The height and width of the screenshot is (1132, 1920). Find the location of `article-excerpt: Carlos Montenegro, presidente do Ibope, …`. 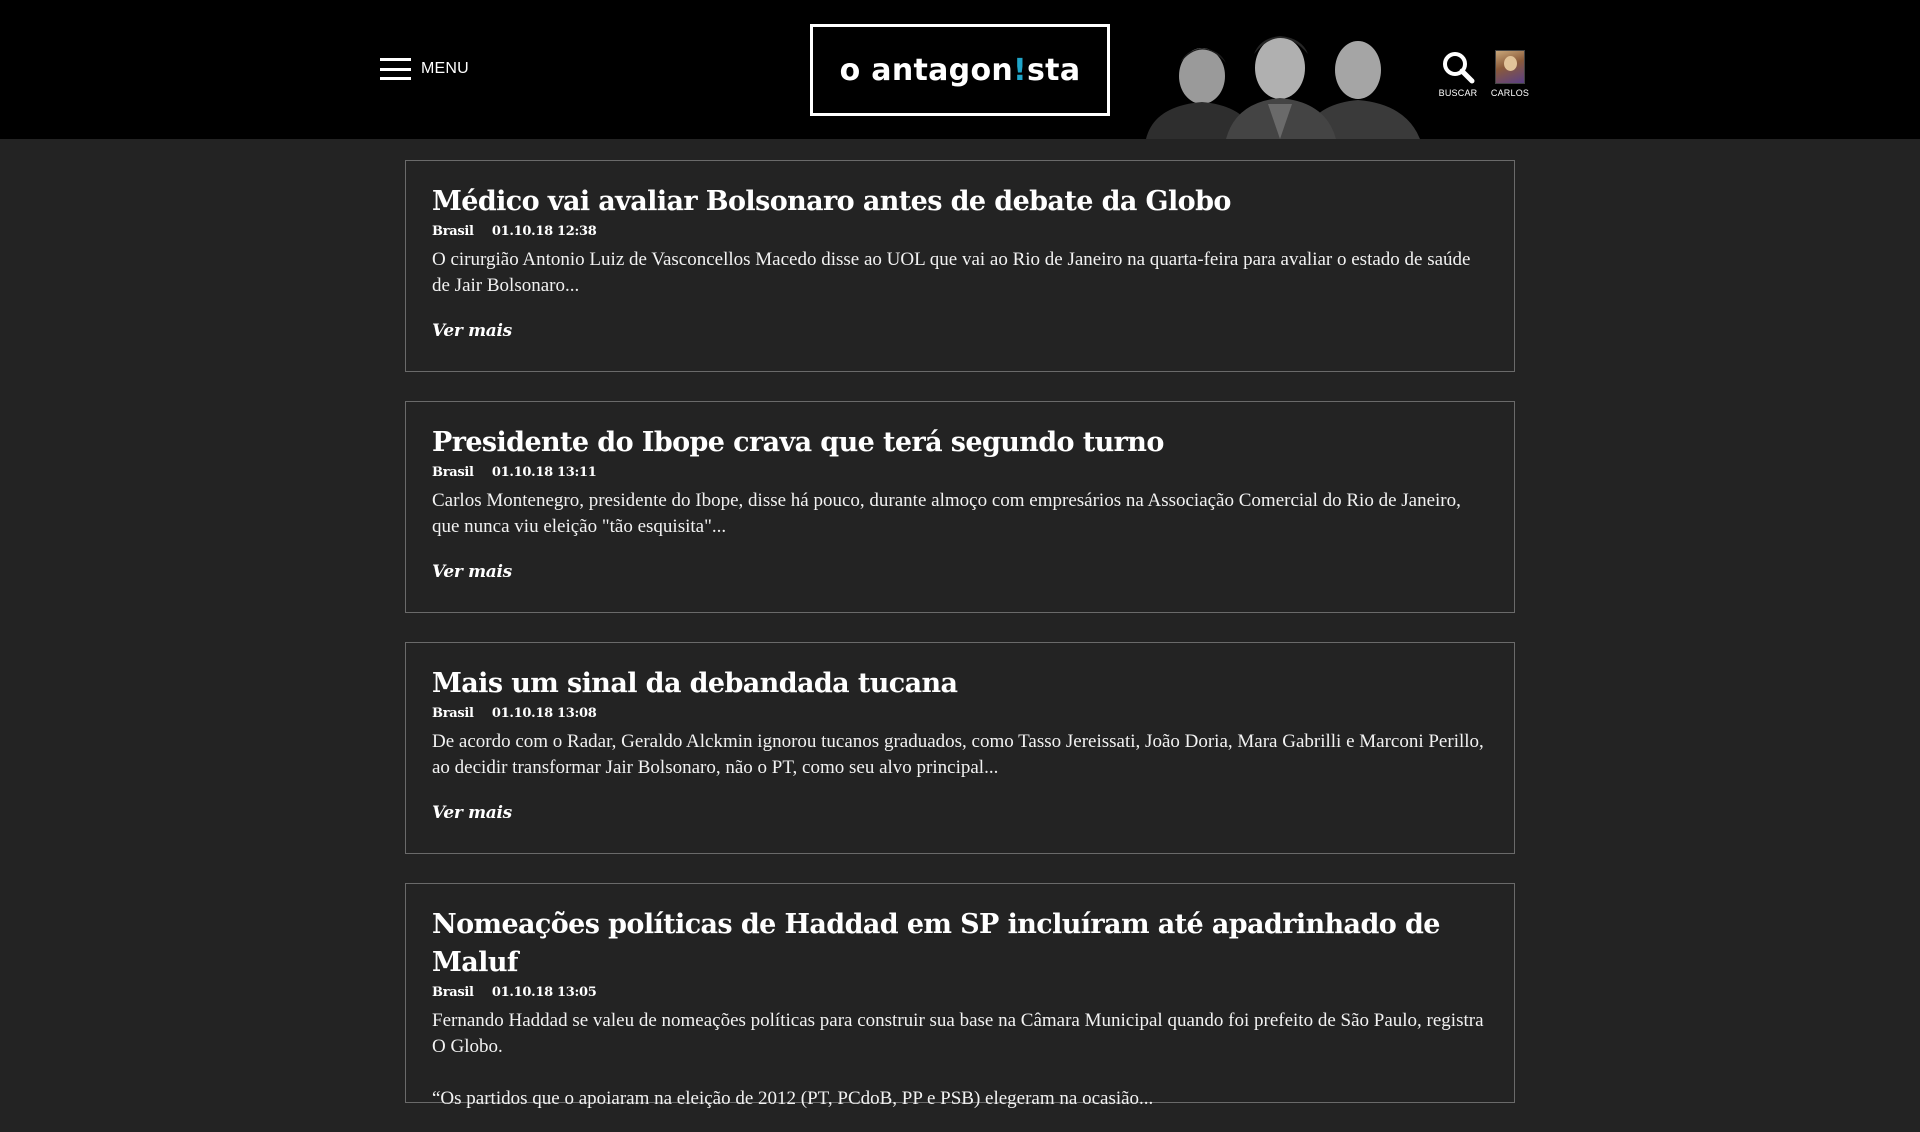

article-excerpt: Carlos Montenegro, presidente do Ibope, … is located at coordinates (946, 513).